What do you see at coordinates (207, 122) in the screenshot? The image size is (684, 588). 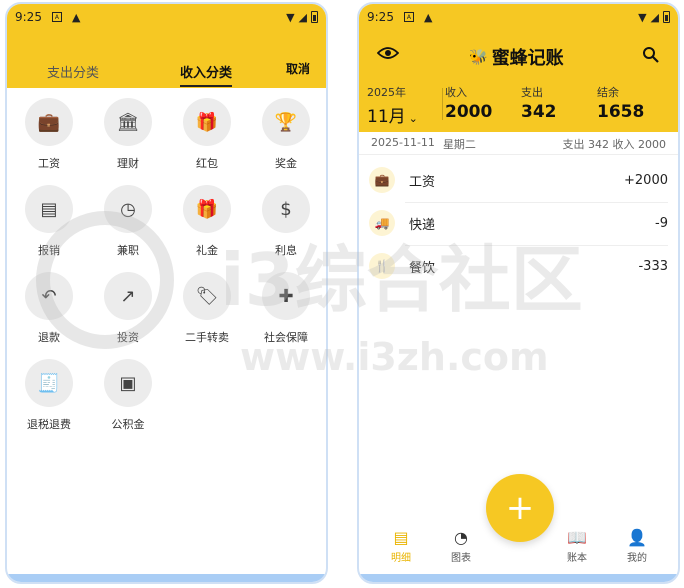 I see `red-envelope-icon: 🎁` at bounding box center [207, 122].